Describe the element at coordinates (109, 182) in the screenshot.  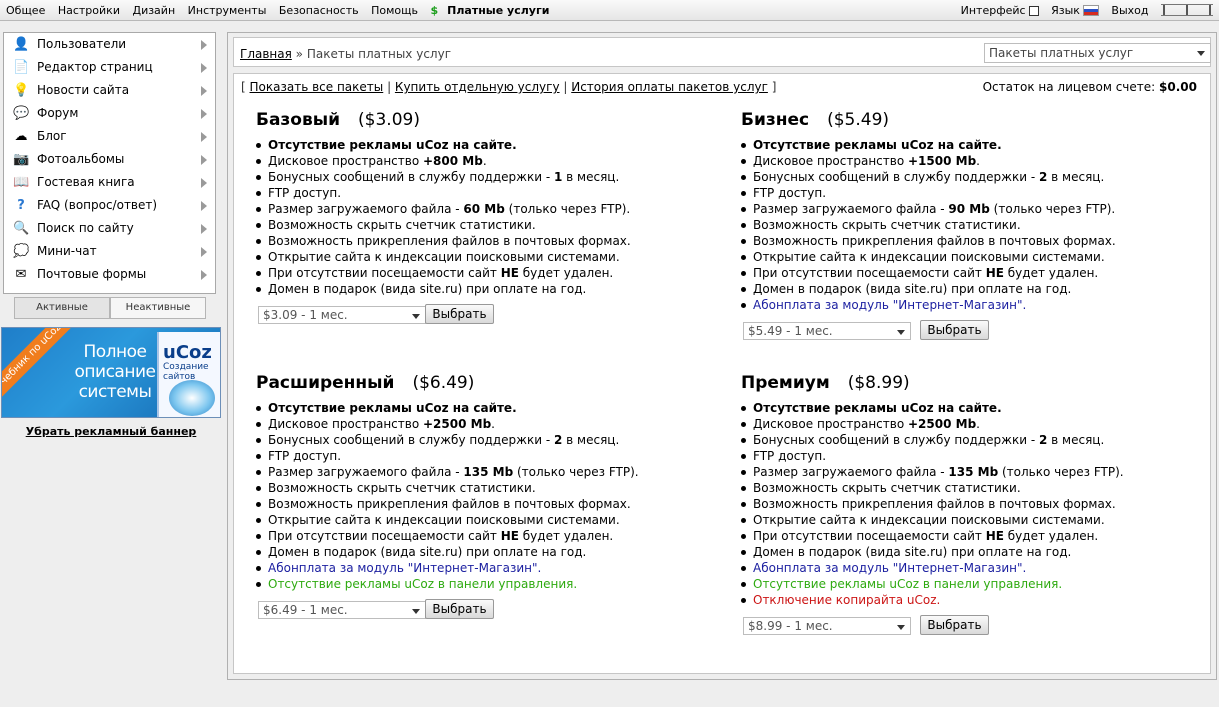
I see `sidebar-item-guestbook: 📖 Гостевая книга` at that location.